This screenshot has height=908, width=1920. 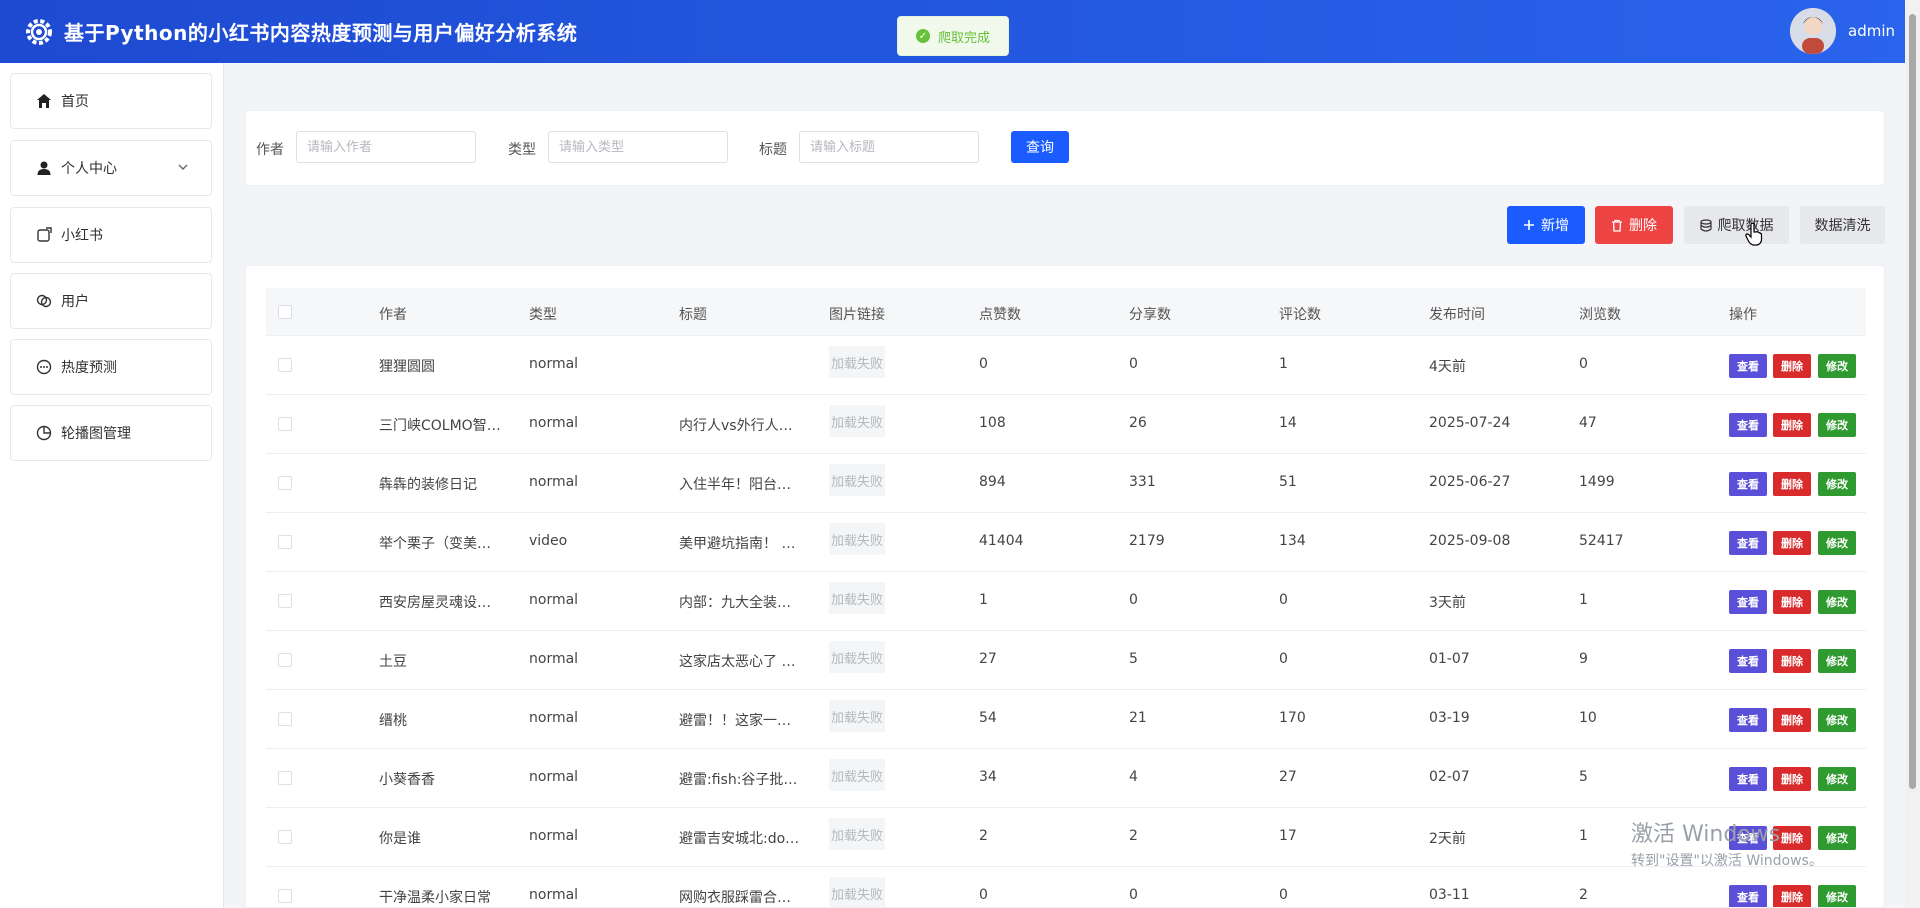 I want to click on column-header-type: 类型, so click(x=543, y=314).